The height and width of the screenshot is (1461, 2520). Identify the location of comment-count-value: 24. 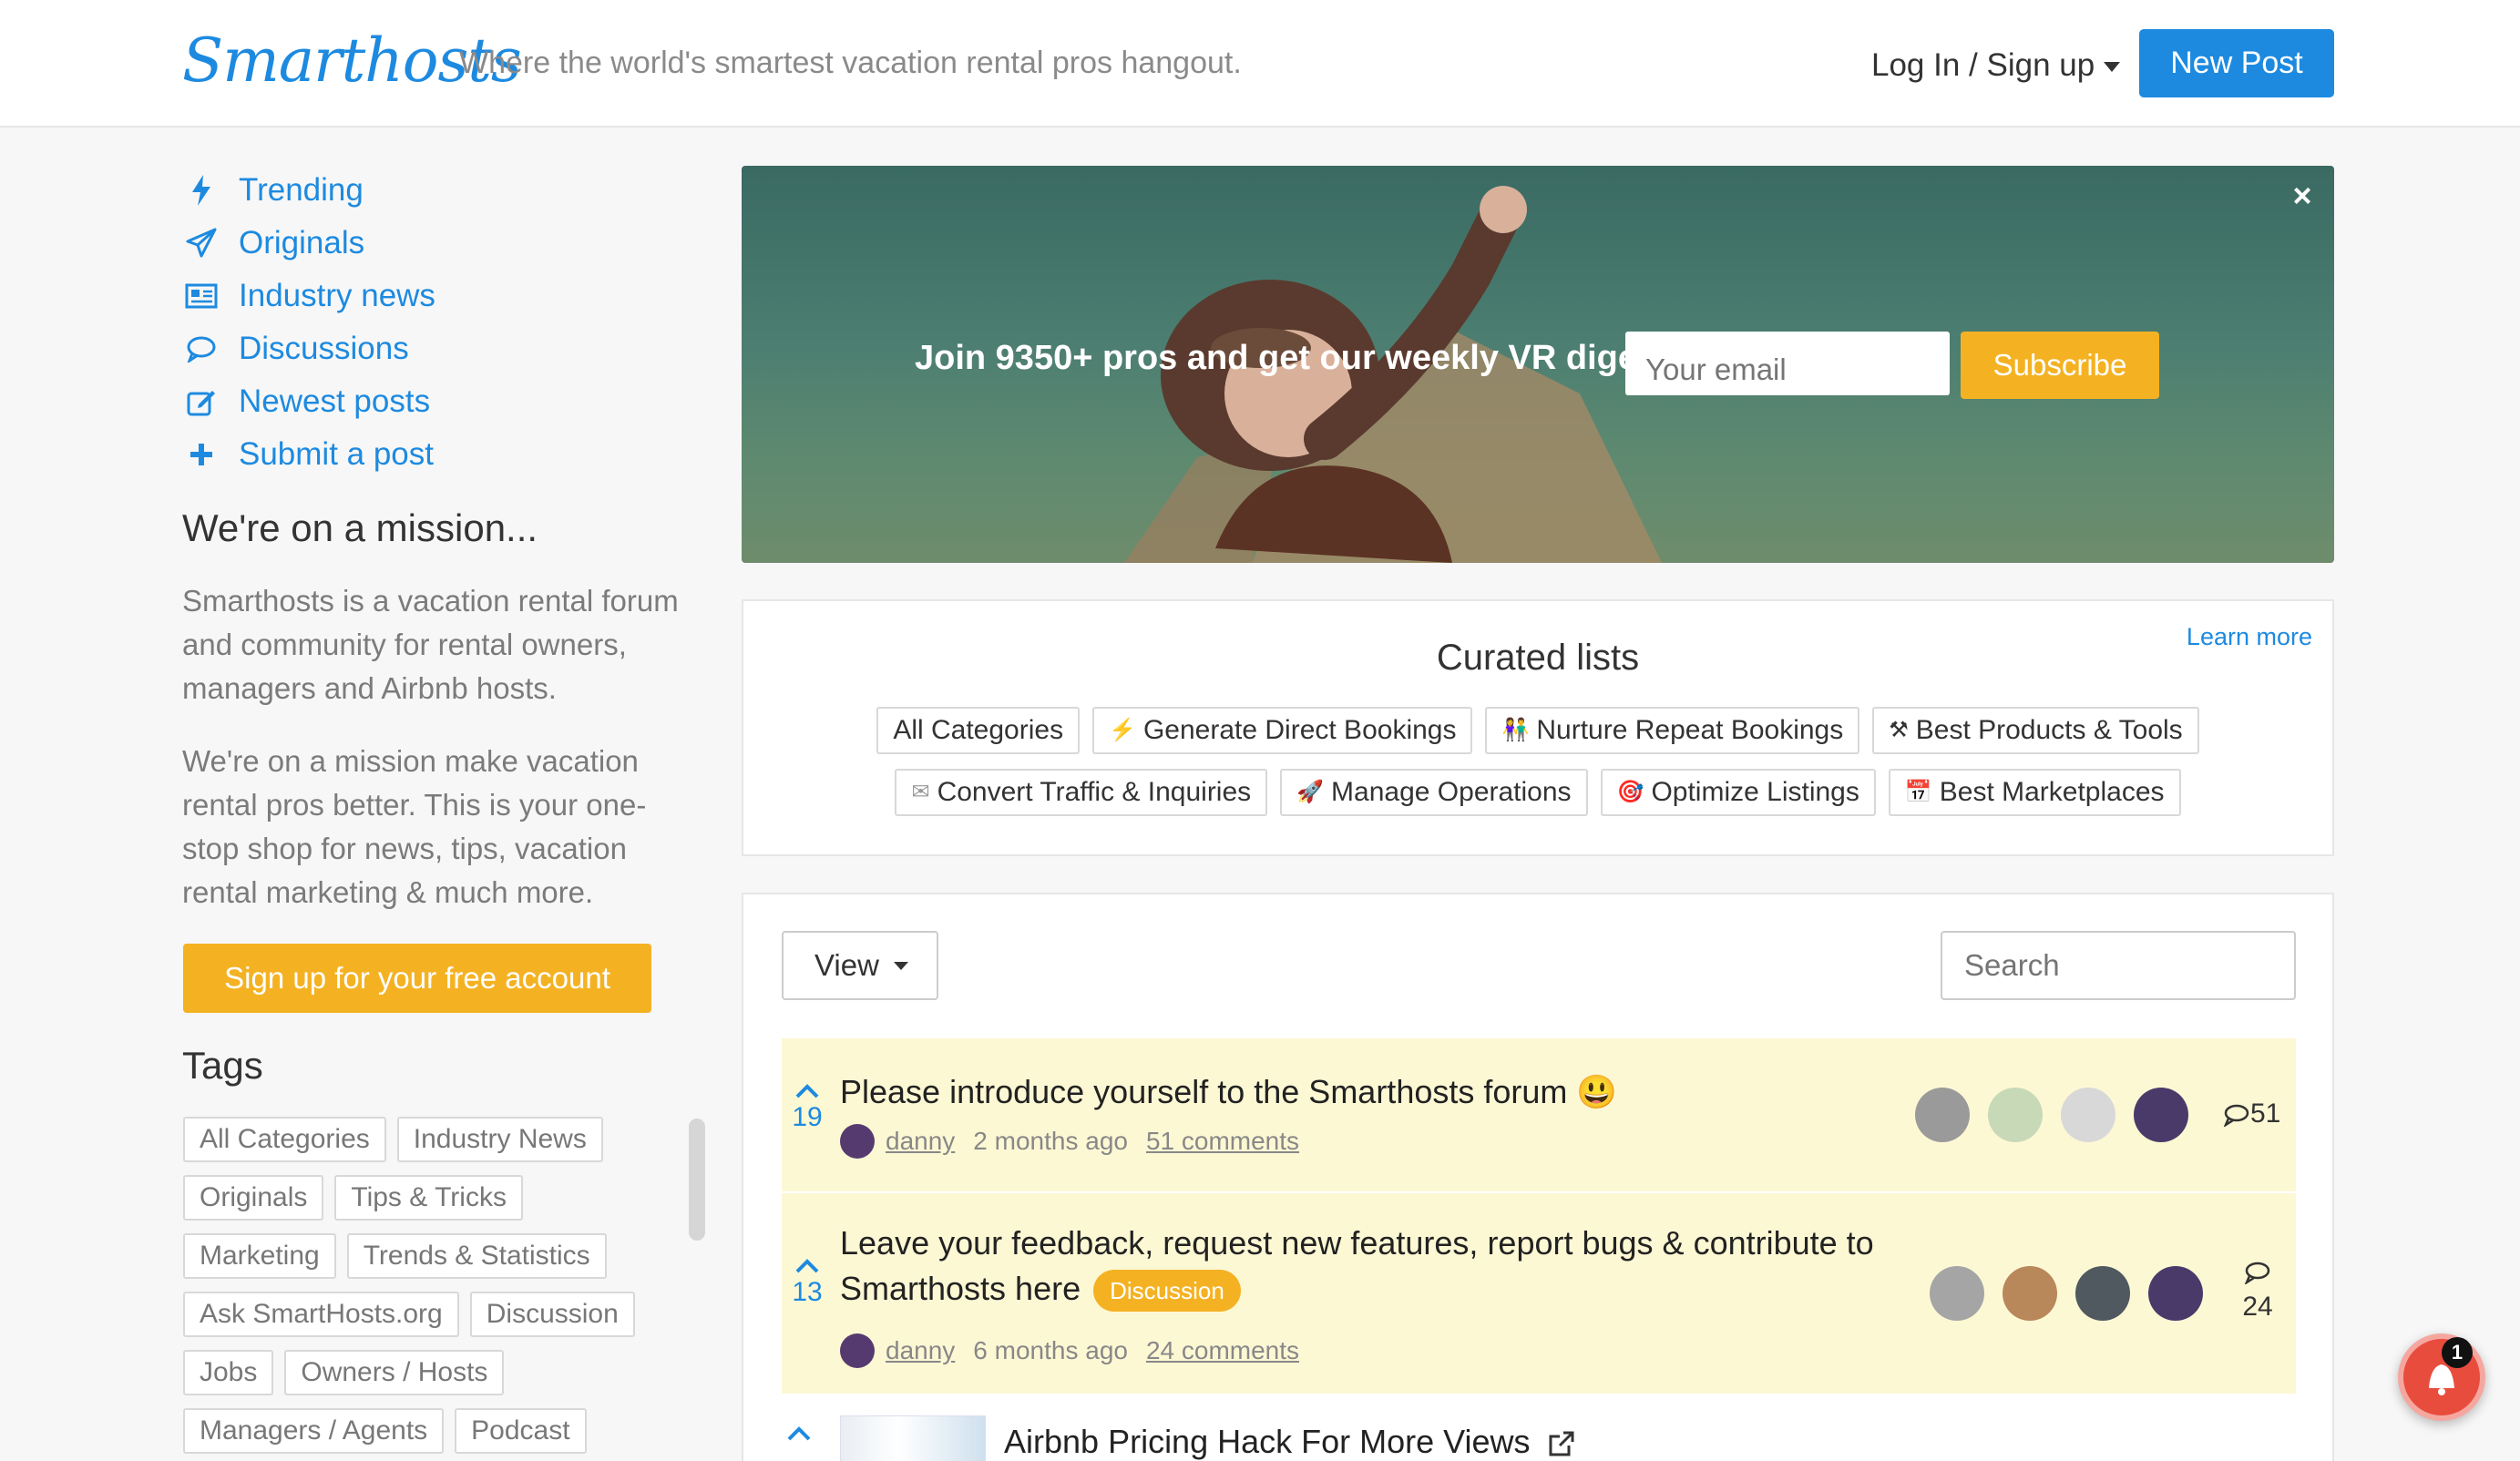
(2257, 1307).